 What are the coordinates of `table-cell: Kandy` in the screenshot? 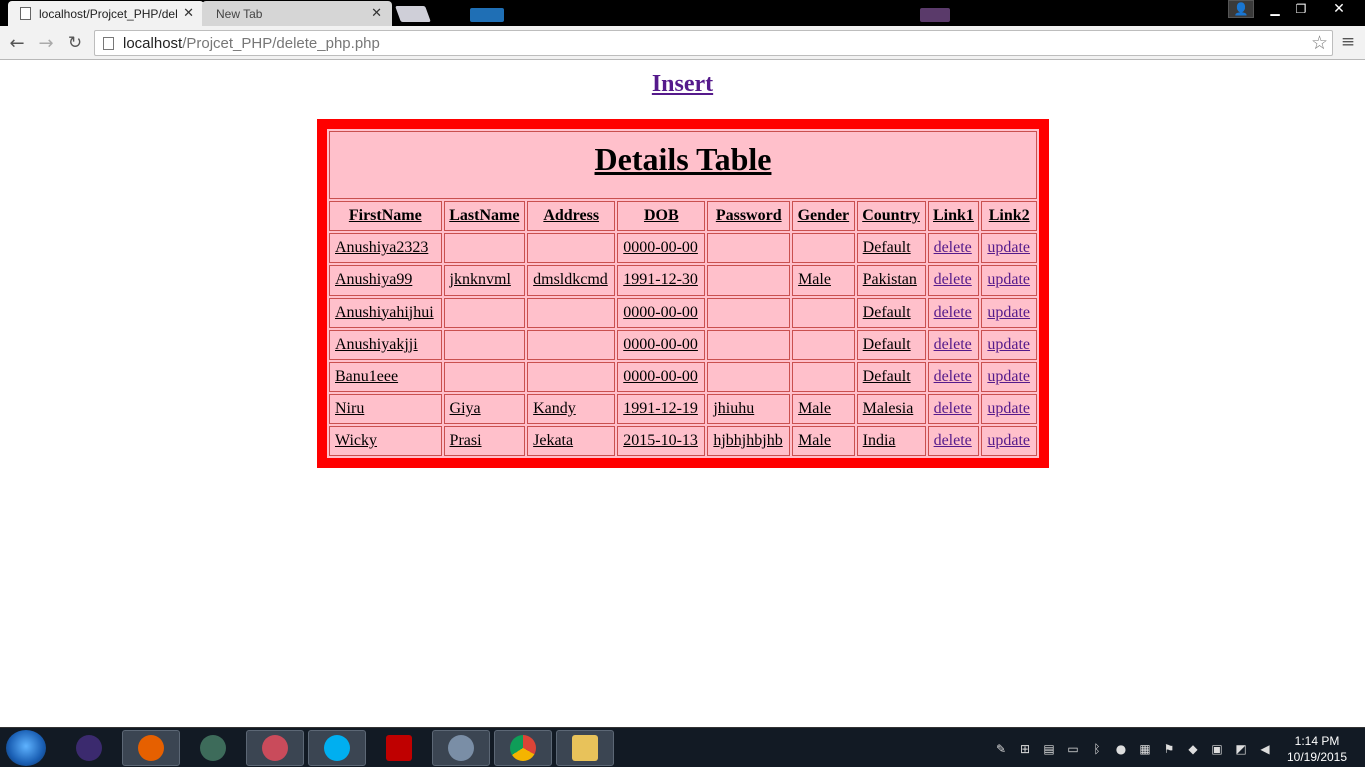 It's located at (571, 408).